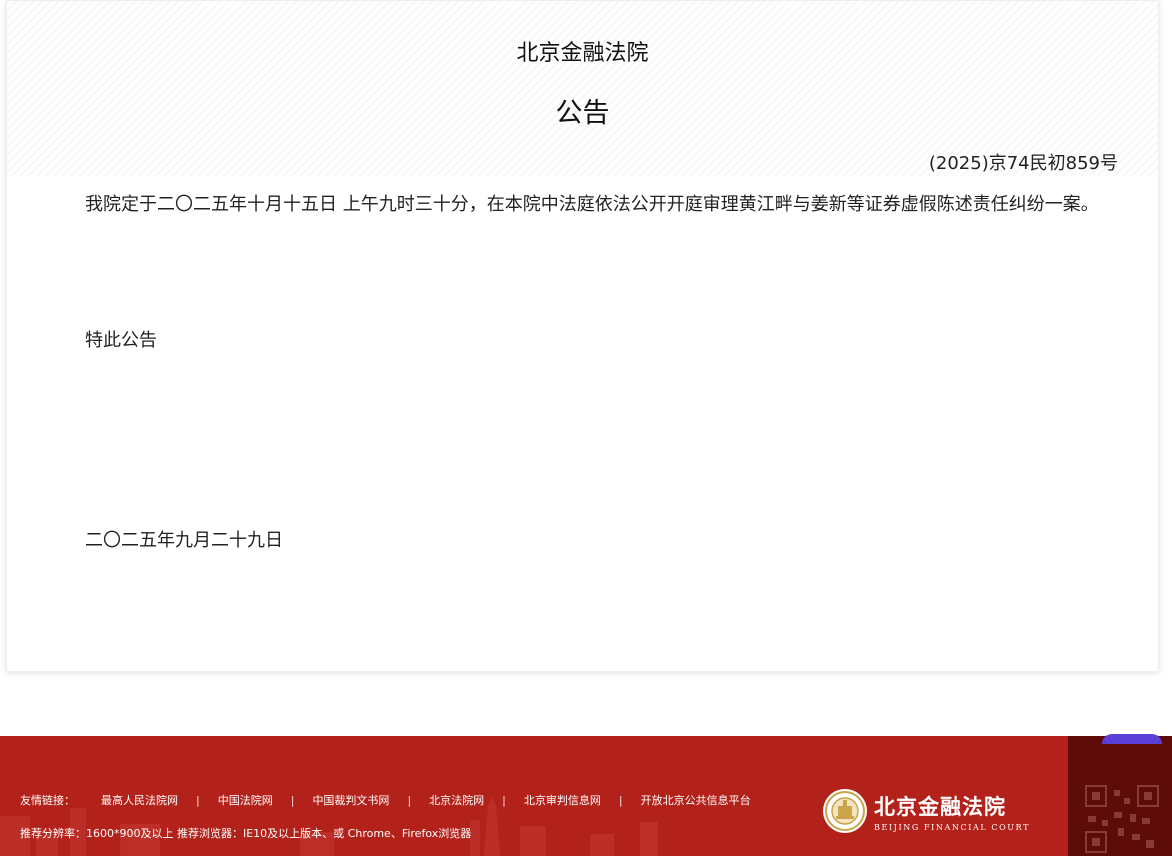  I want to click on case-number: (2025)京74民初859号, so click(1023, 163).